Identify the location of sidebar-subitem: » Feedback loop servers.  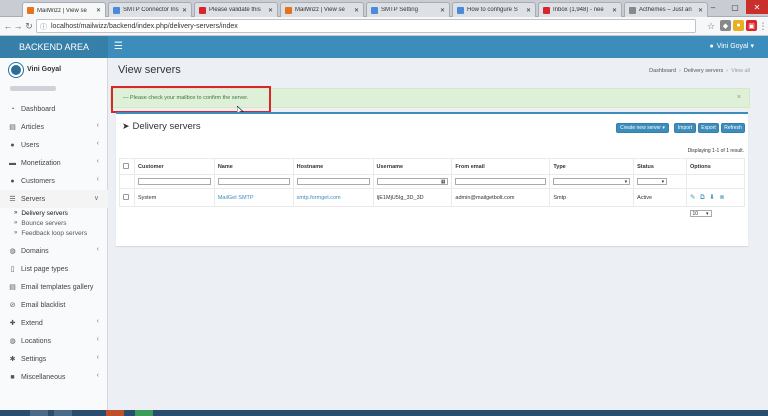
(54, 233).